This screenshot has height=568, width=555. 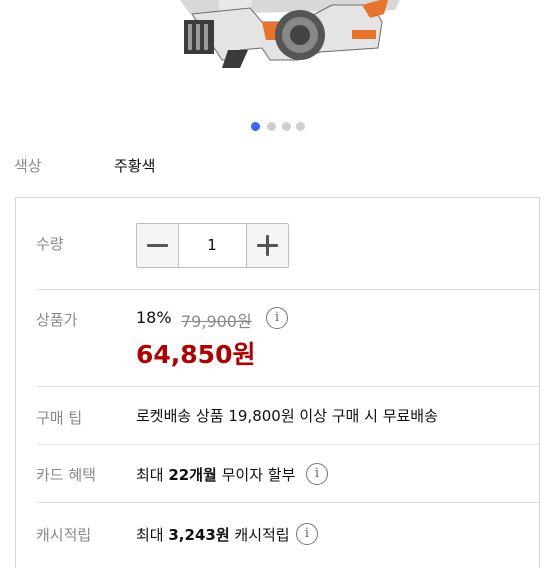 What do you see at coordinates (256, 475) in the screenshot?
I see `card-benefit-suffix: 무이자 할부` at bounding box center [256, 475].